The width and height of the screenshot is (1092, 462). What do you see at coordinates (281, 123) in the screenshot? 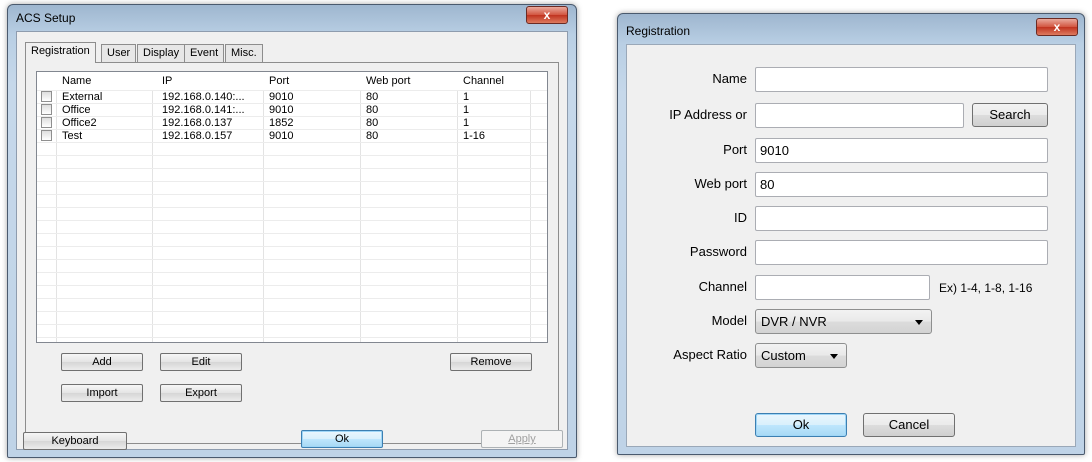
I see `cell-port: 1852` at bounding box center [281, 123].